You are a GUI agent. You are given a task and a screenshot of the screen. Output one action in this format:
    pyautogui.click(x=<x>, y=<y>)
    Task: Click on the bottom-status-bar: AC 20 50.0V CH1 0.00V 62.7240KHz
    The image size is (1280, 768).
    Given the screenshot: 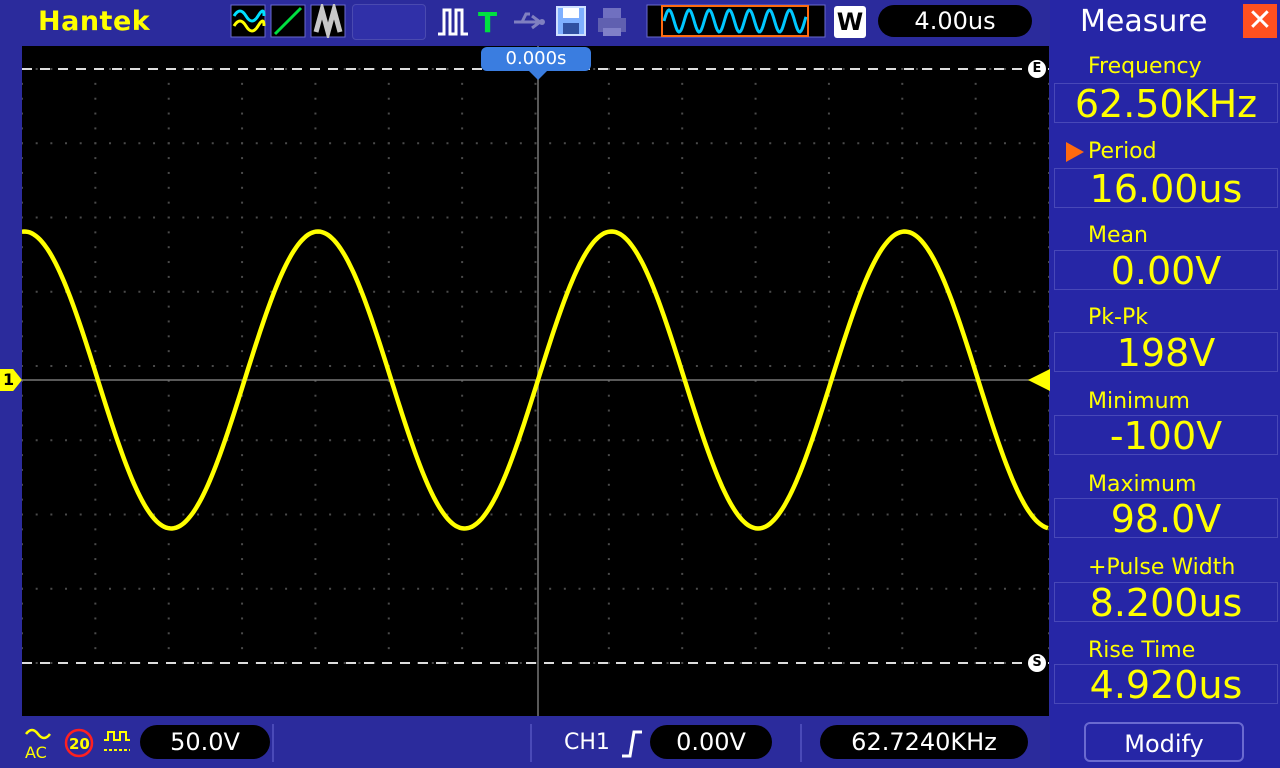 What is the action you would take?
    pyautogui.click(x=525, y=743)
    